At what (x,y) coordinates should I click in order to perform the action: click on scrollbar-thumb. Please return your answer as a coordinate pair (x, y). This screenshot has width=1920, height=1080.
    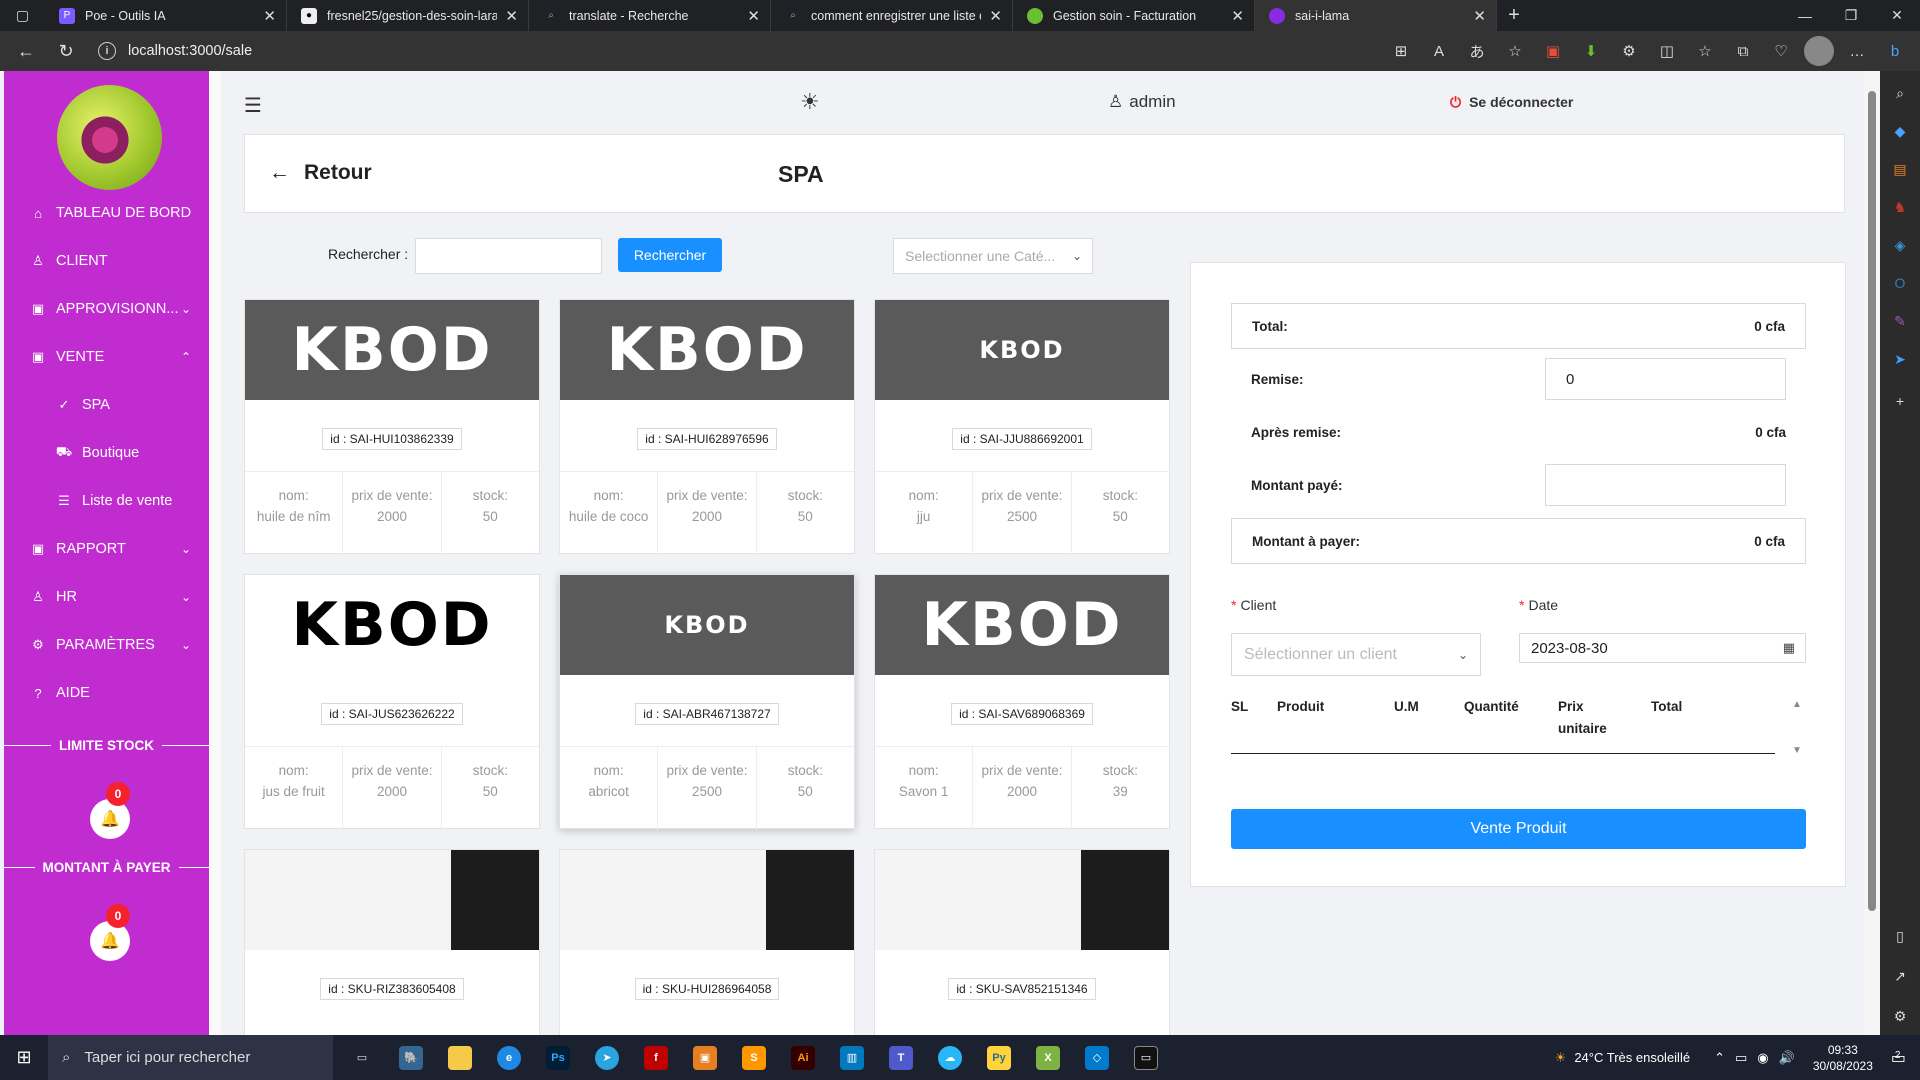
    Looking at the image, I should click on (1872, 501).